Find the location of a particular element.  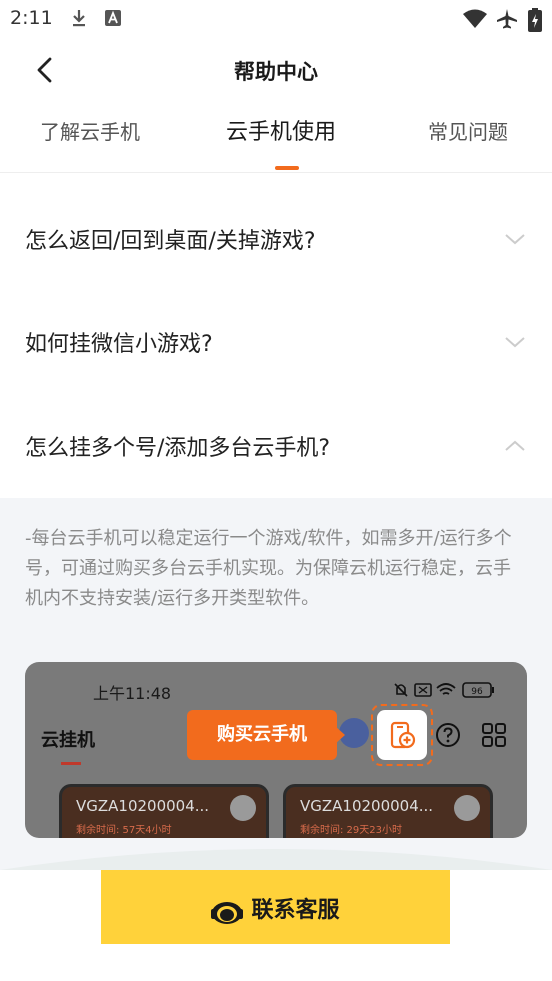

contact-label: 联系客服 is located at coordinates (295, 910).